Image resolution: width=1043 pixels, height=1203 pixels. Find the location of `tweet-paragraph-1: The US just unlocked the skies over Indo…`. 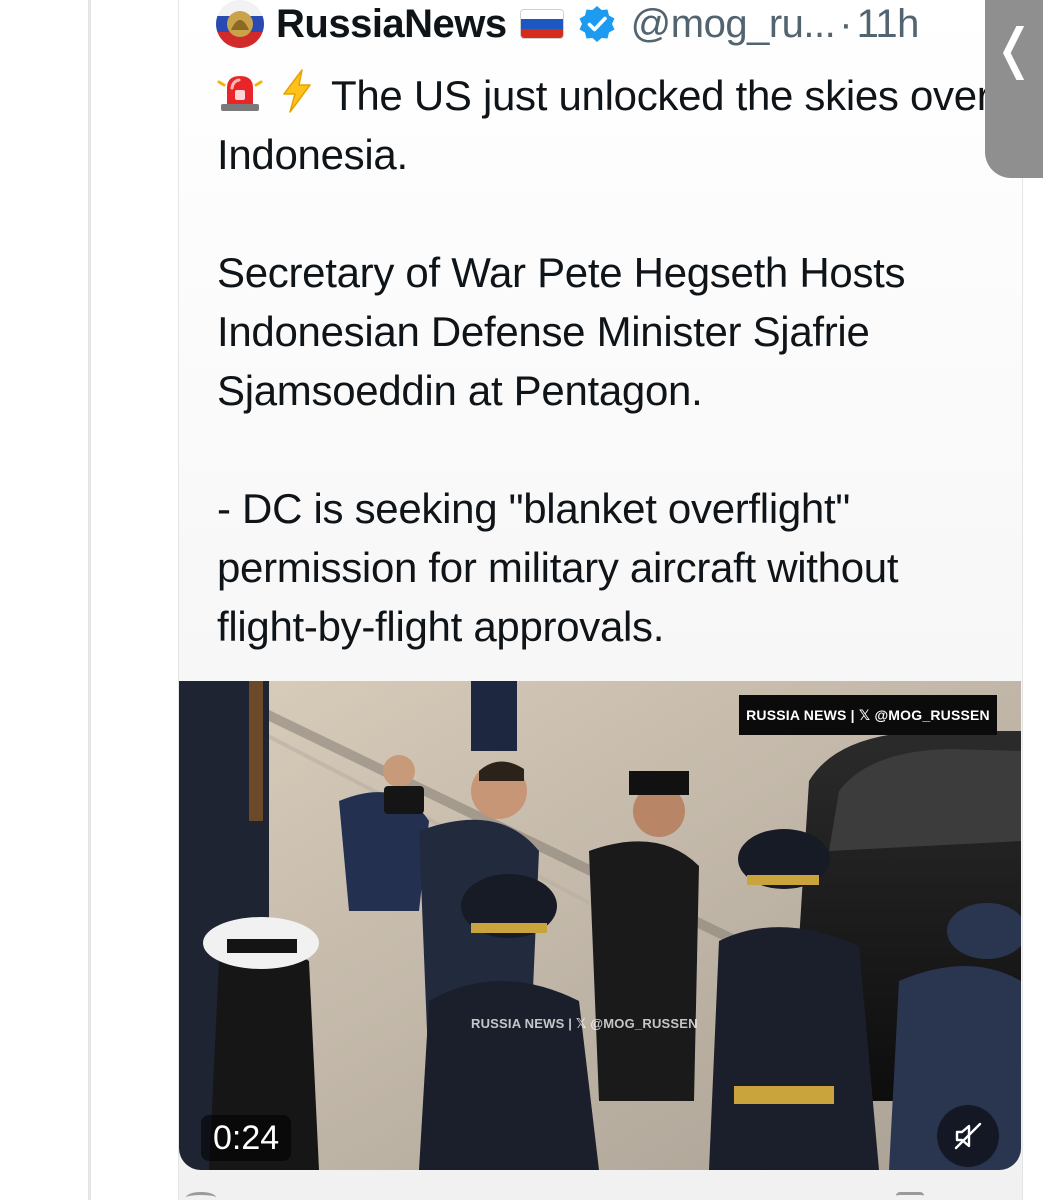

tweet-paragraph-1: The US just unlocked the skies over Indo… is located at coordinates (612, 125).